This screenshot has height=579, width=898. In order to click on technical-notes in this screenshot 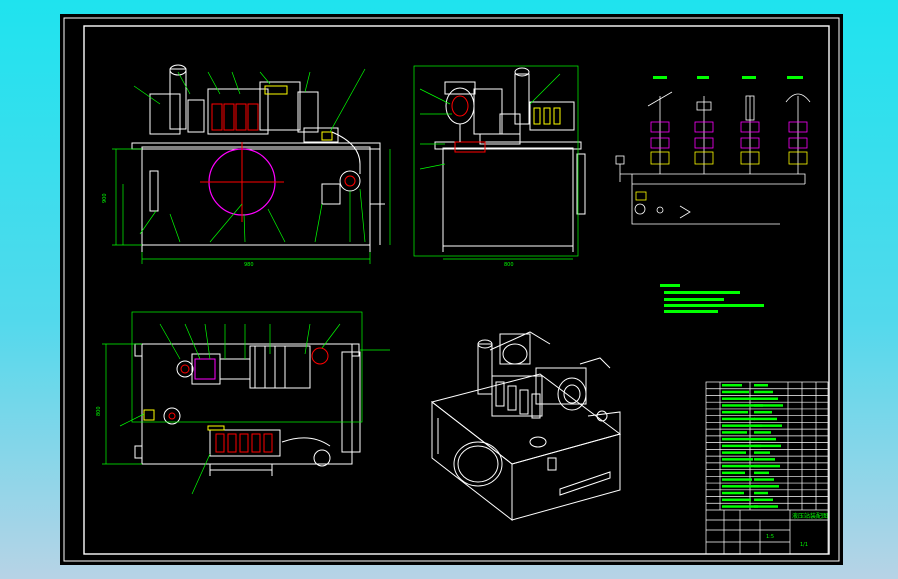, I will do `click(712, 298)`.